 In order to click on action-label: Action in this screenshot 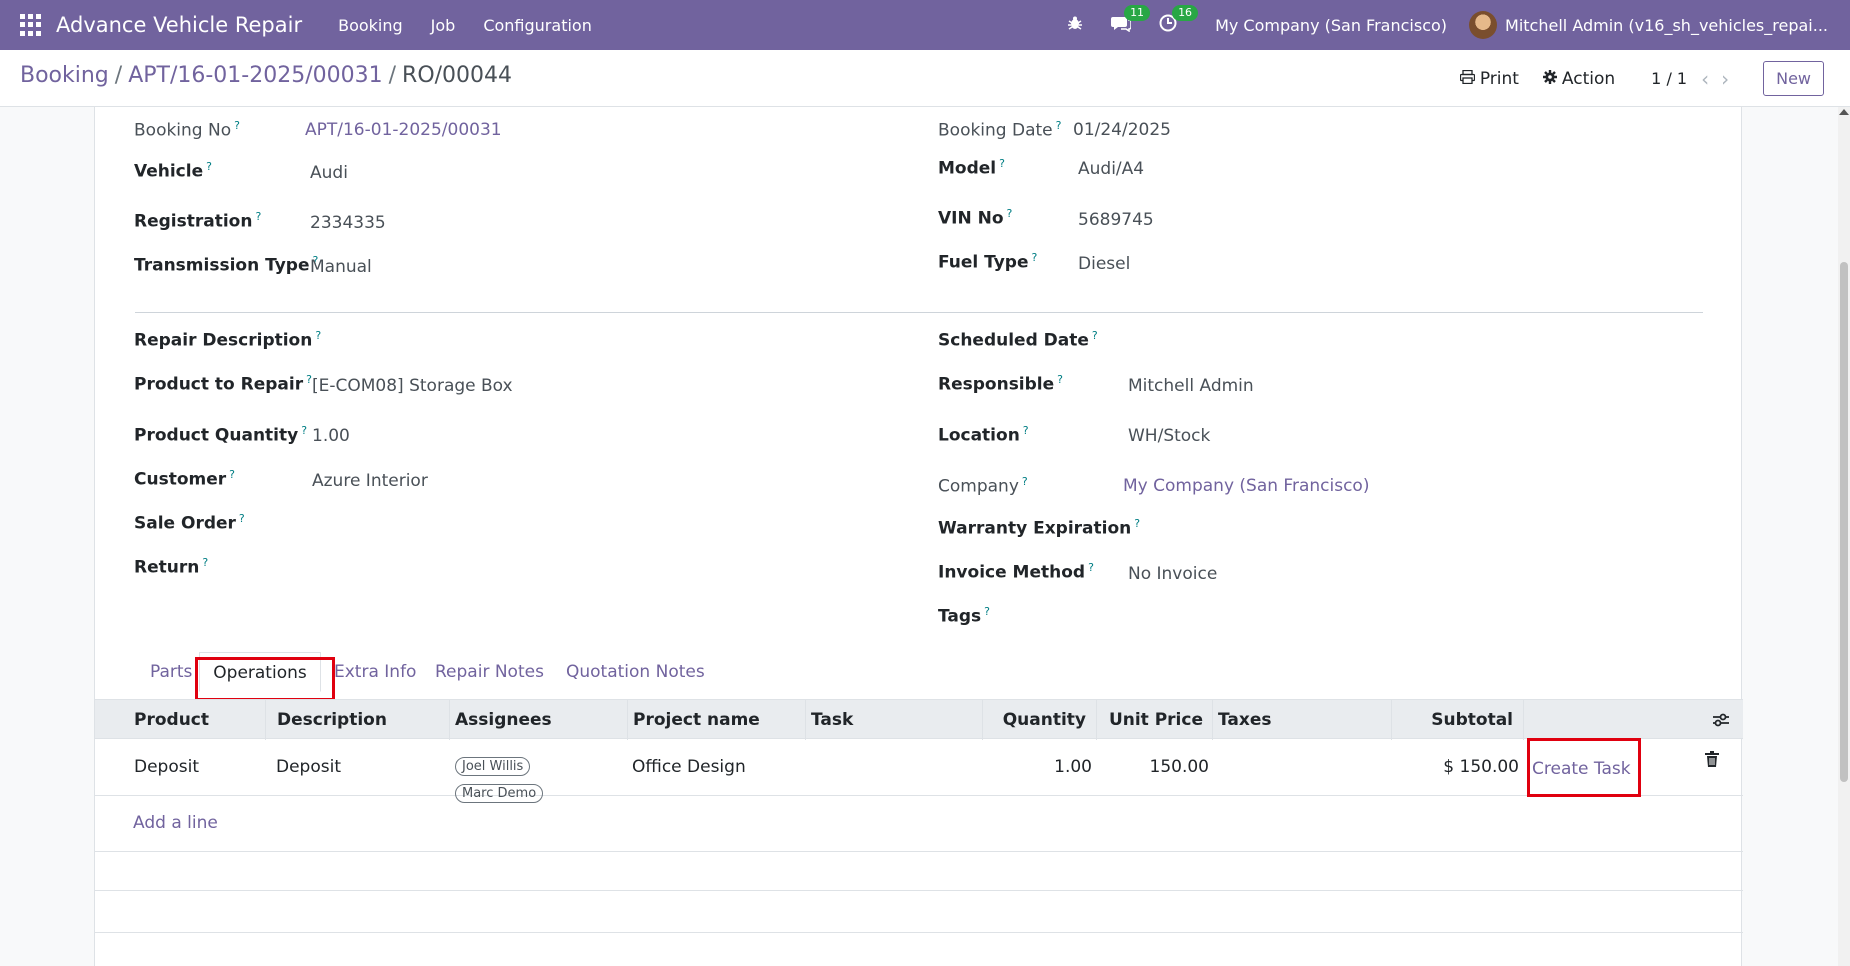, I will do `click(1588, 78)`.